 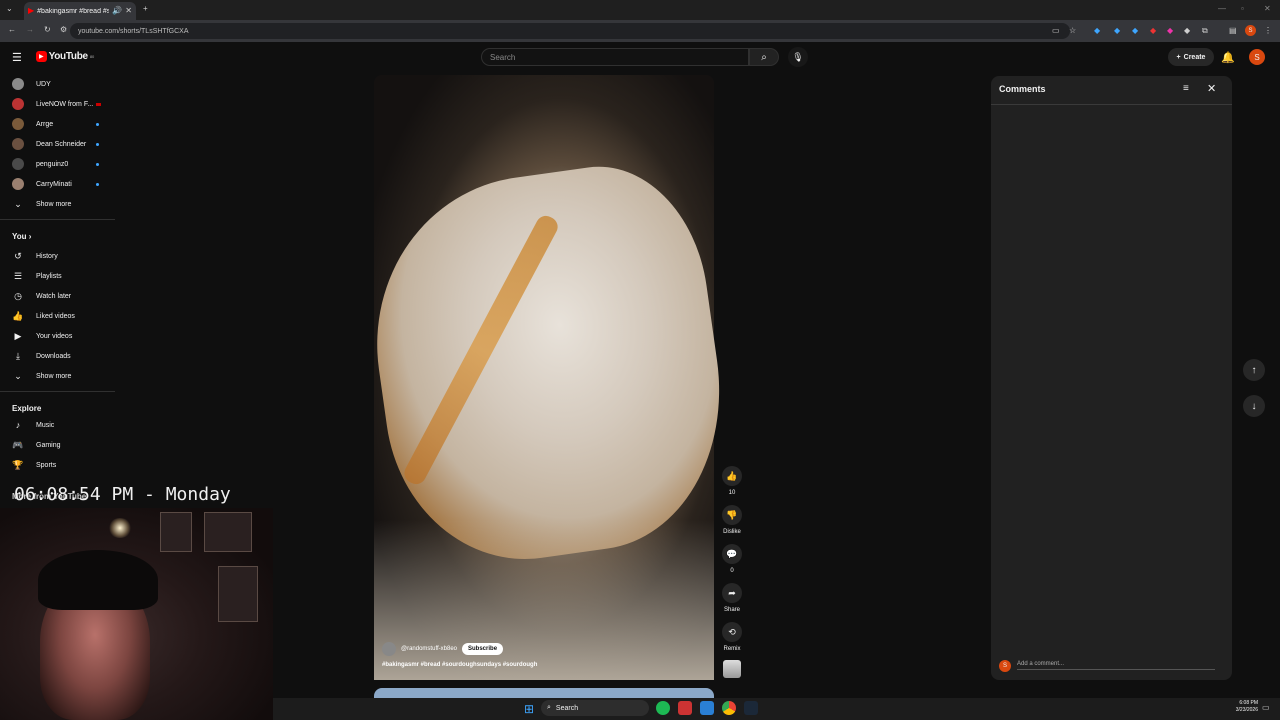 What do you see at coordinates (57, 376) in the screenshot?
I see `show-more-you: ⌄ Show more` at bounding box center [57, 376].